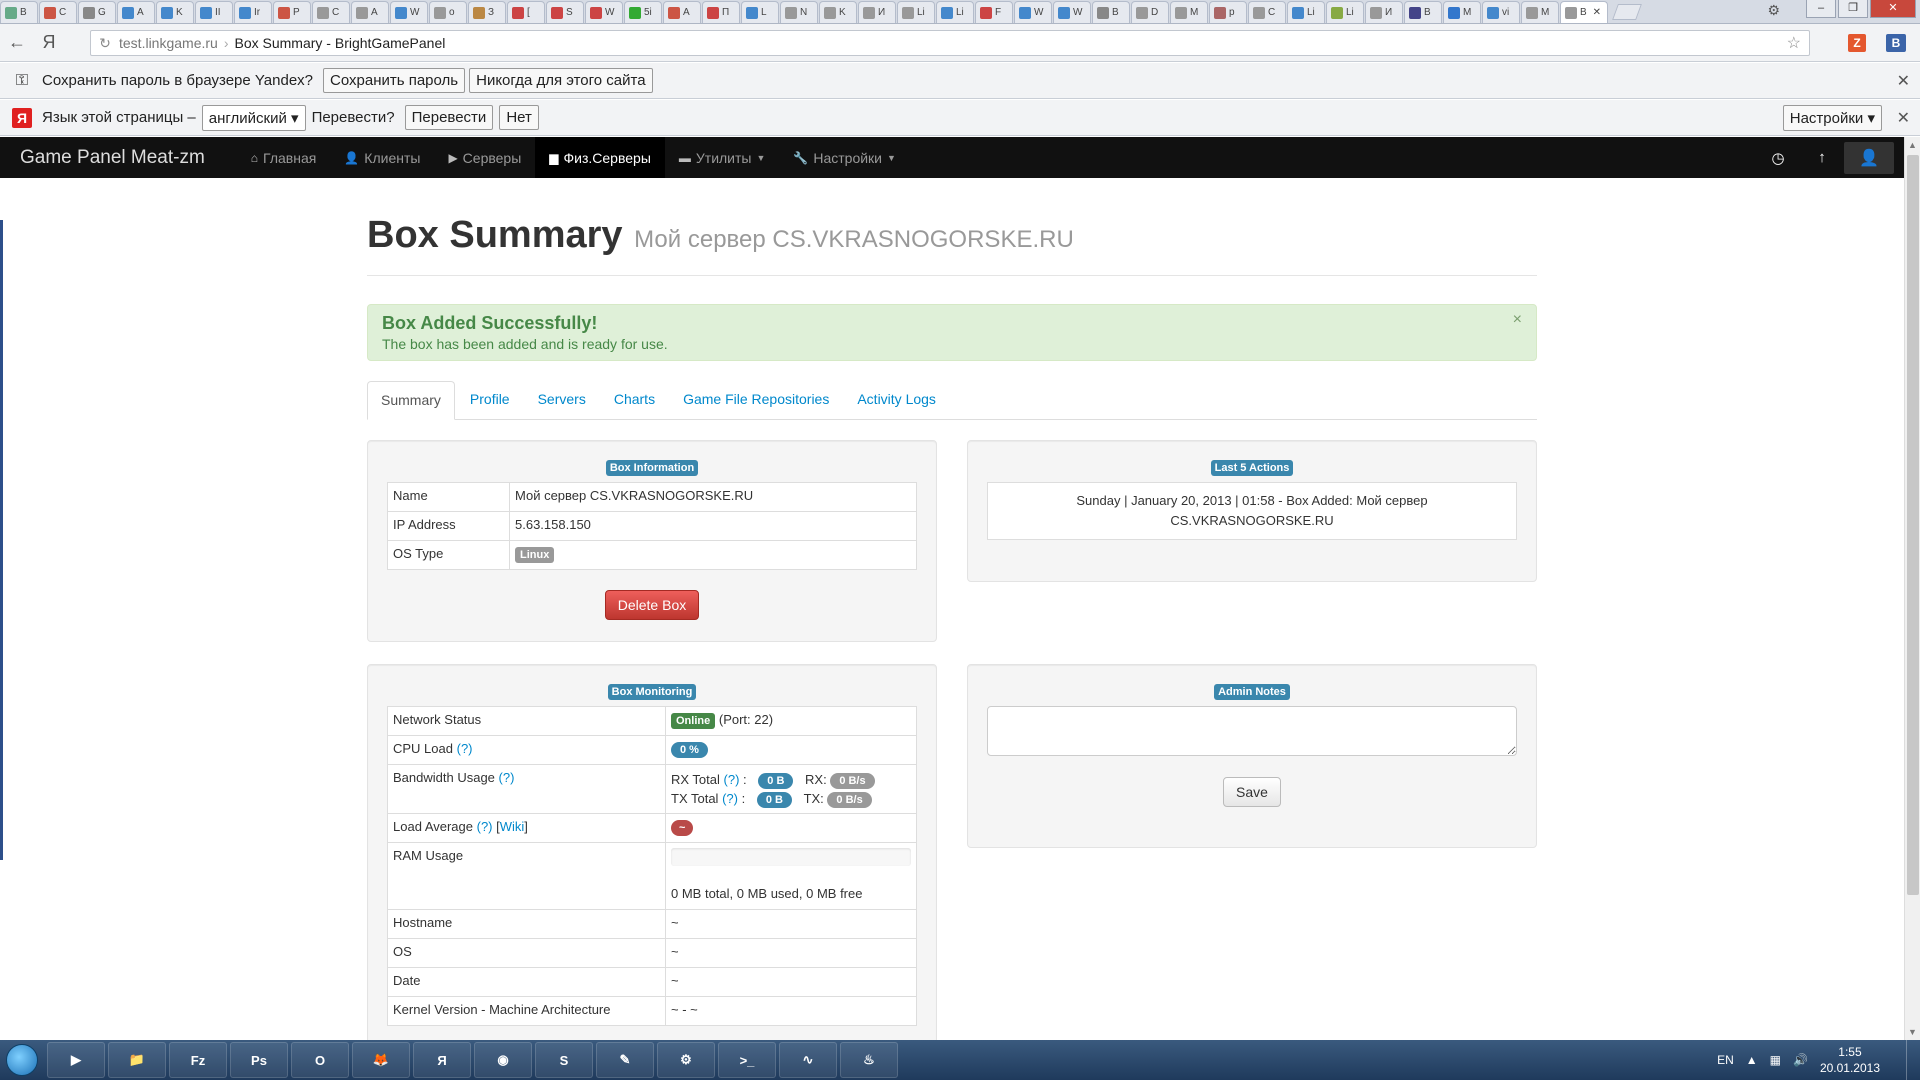 This screenshot has height=1080, width=1920. I want to click on tab-profile: Profile, so click(490, 400).